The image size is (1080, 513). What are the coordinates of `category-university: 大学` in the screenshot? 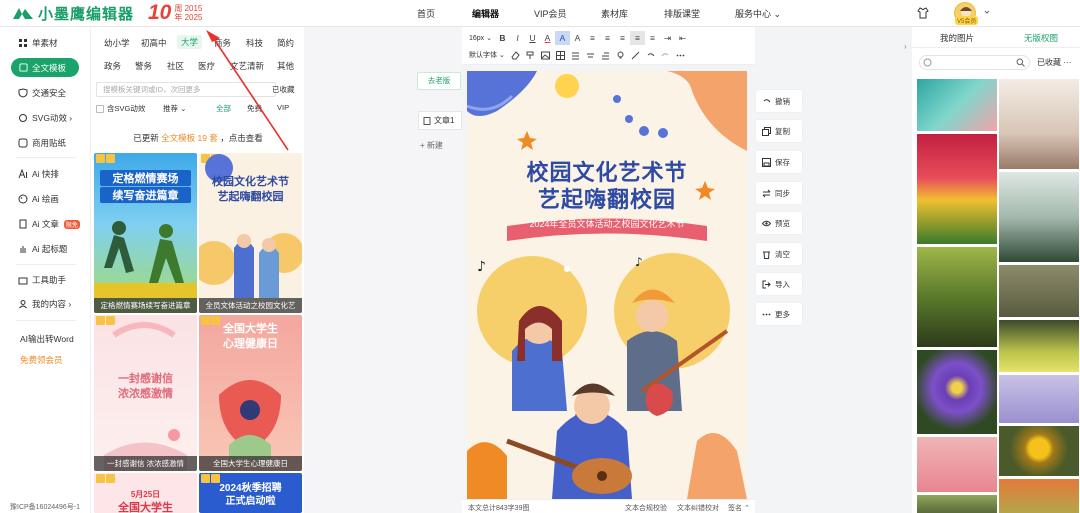 It's located at (190, 42).